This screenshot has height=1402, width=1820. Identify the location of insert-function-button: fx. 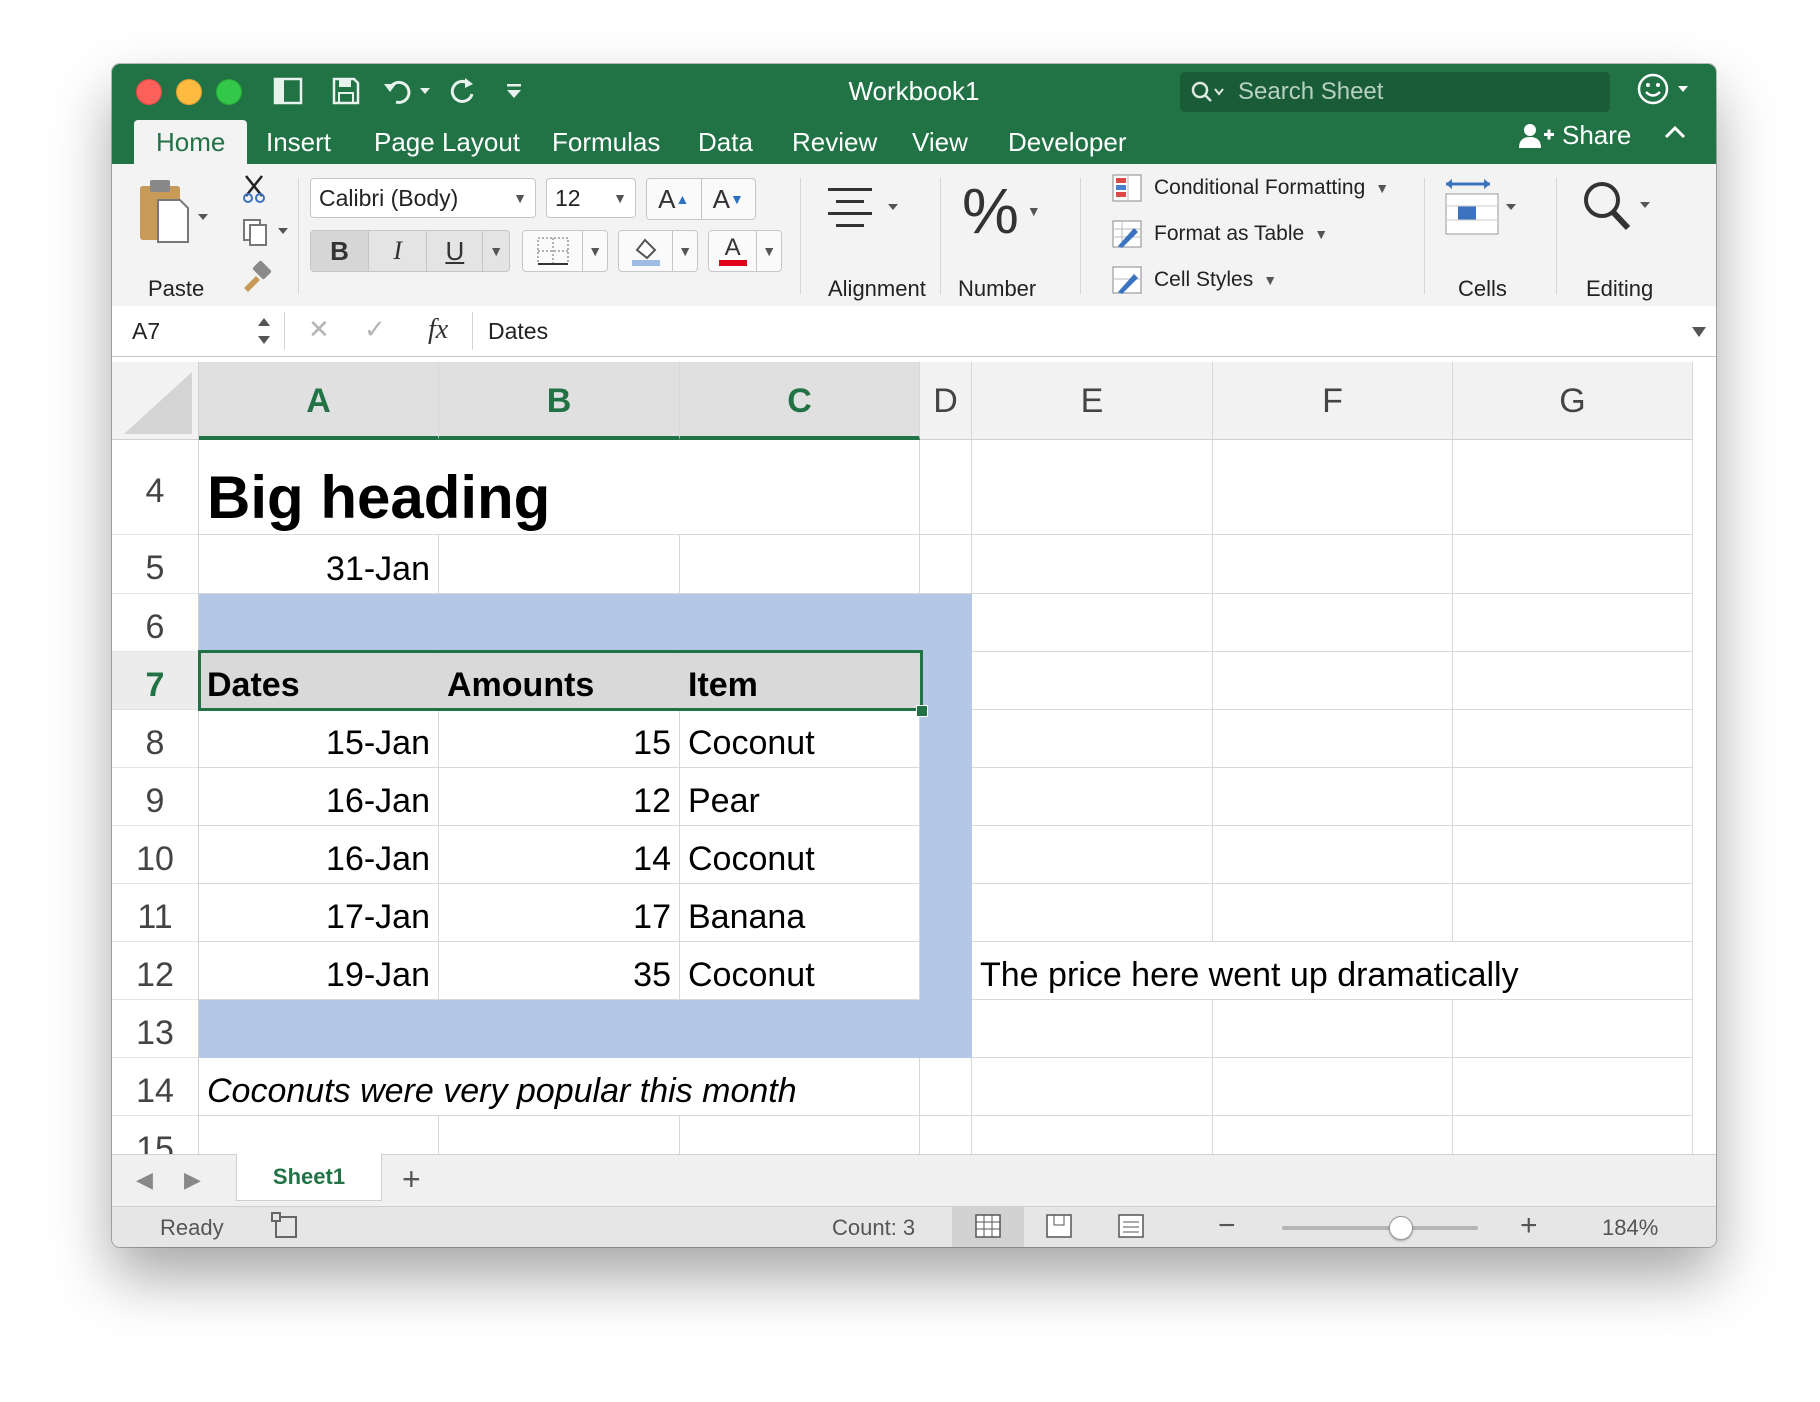
(438, 330).